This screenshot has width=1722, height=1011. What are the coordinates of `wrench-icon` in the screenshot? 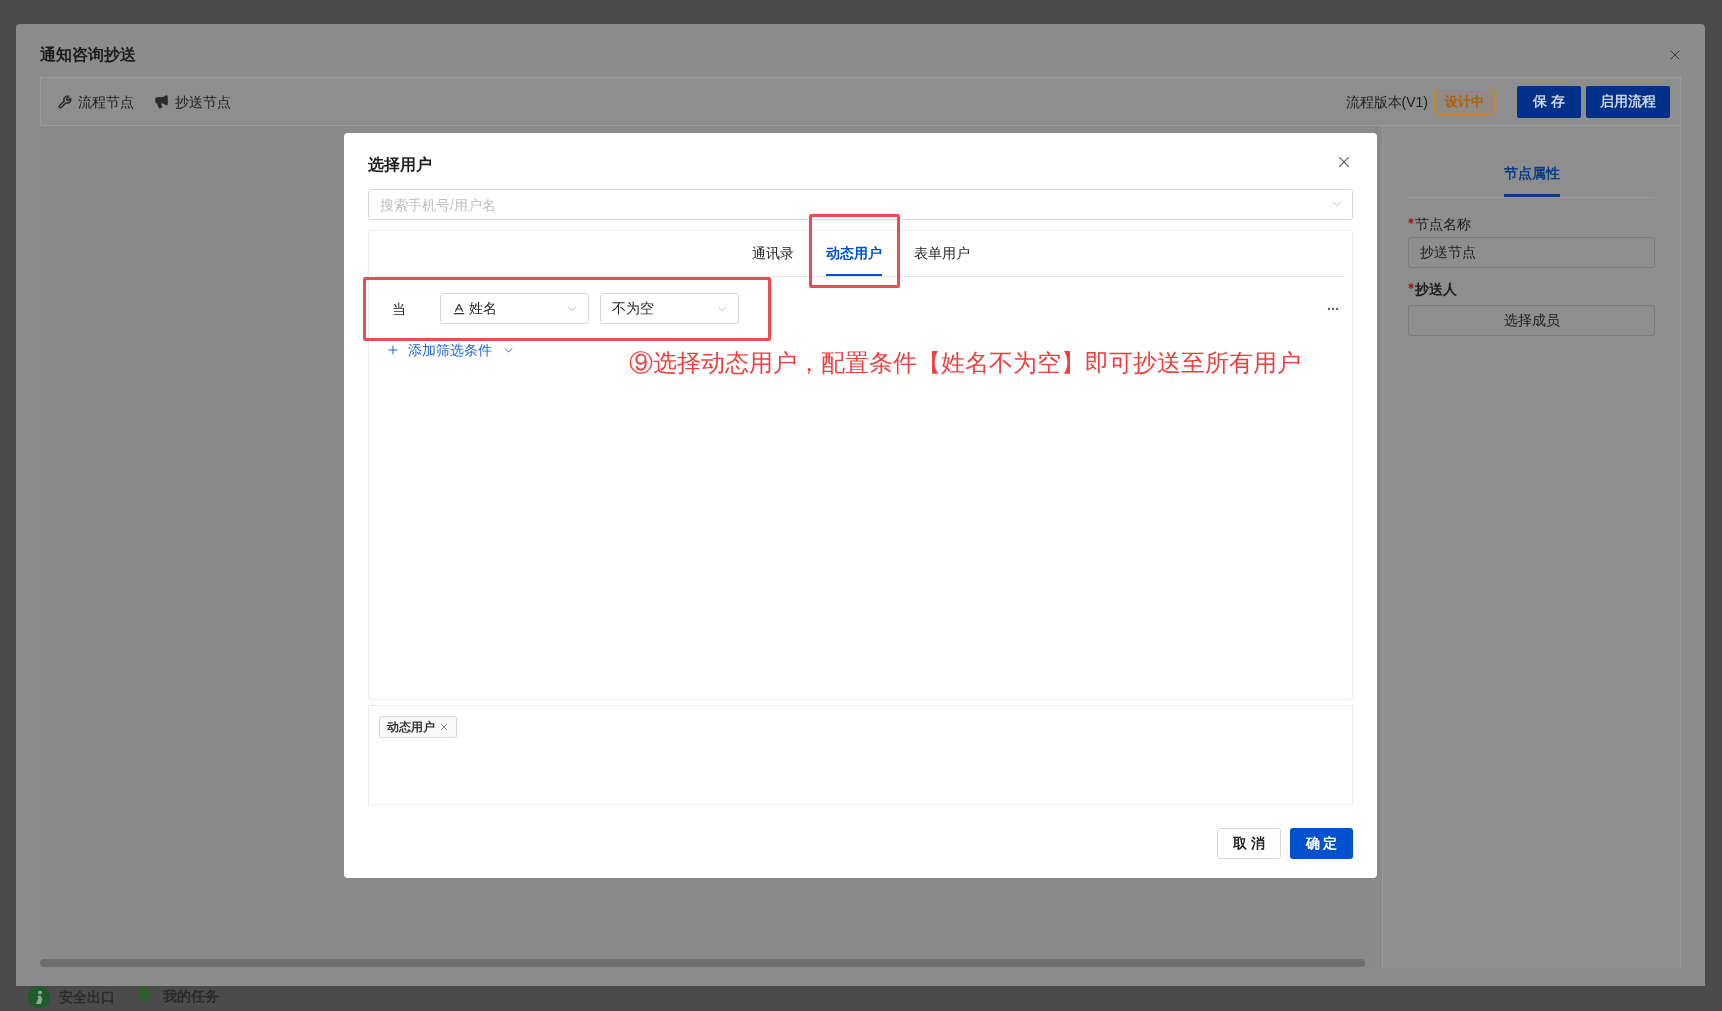 It's located at (65, 101).